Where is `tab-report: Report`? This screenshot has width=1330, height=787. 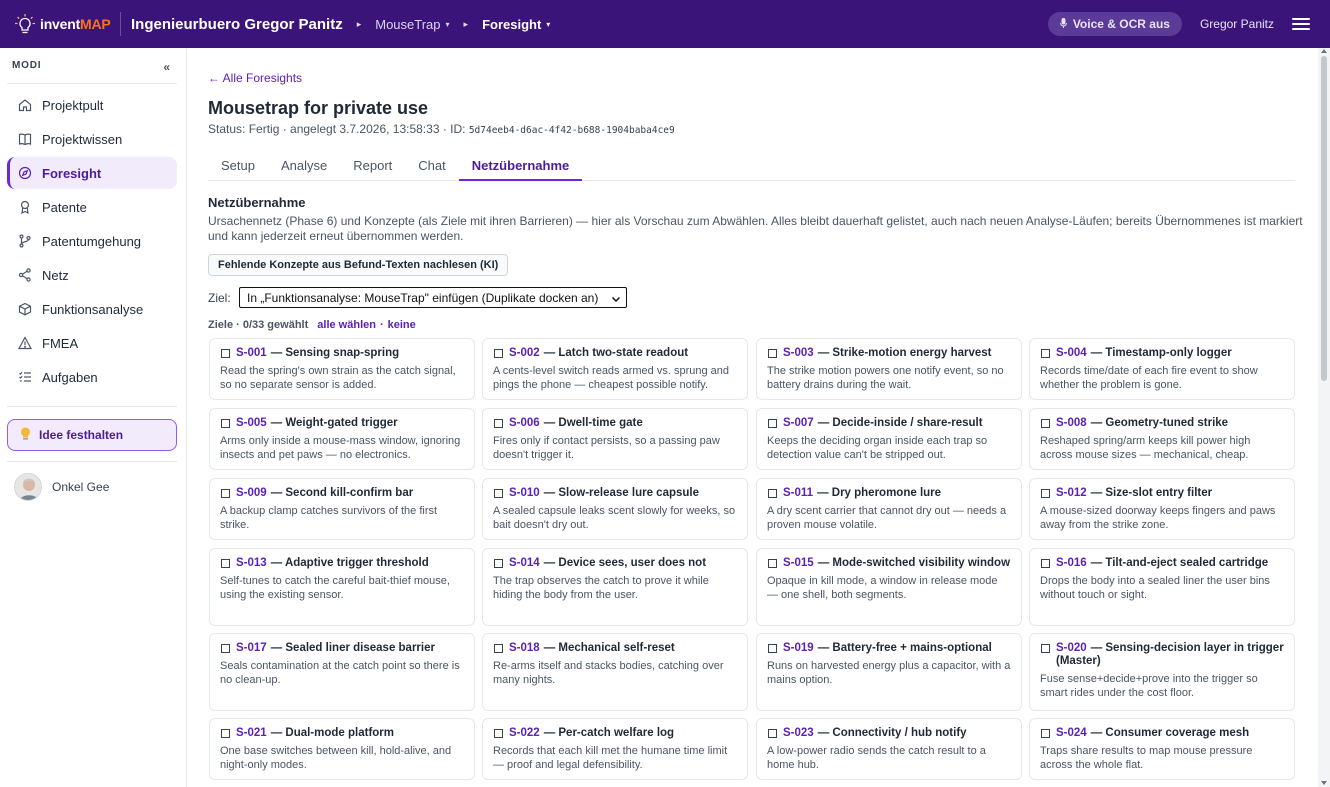 tab-report: Report is located at coordinates (372, 166).